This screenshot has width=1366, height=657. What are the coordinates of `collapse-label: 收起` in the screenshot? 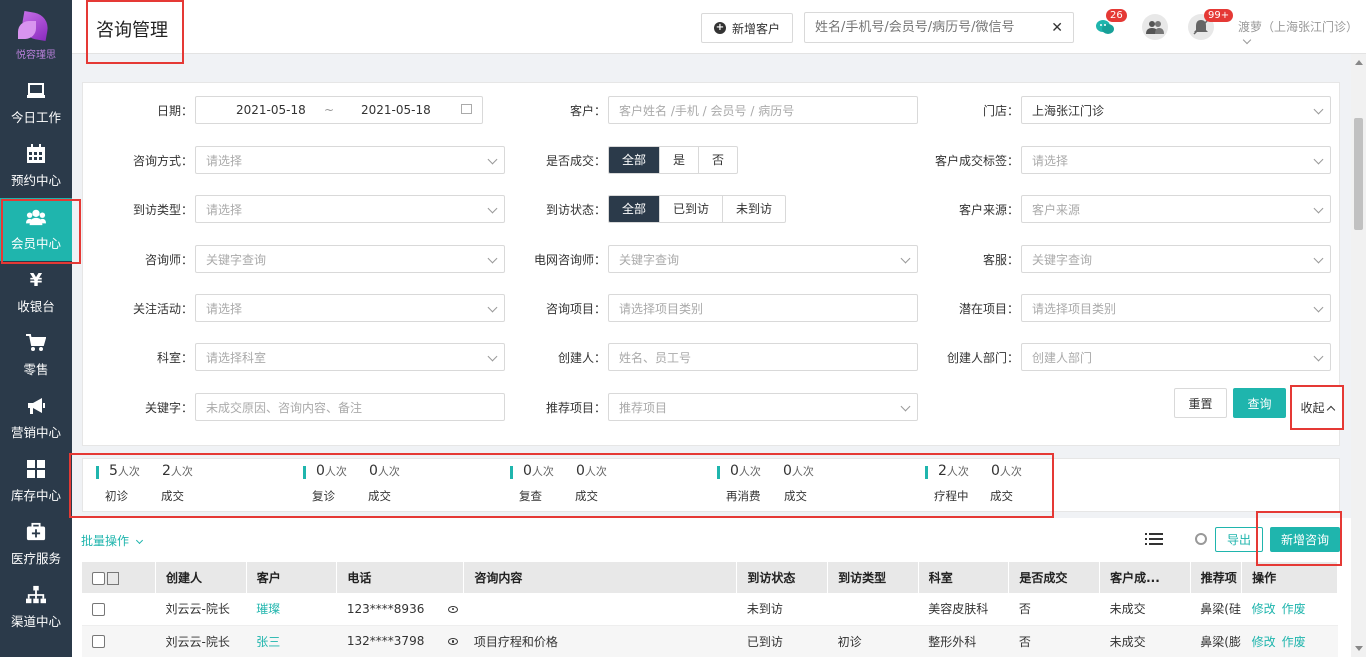 It's located at (1312, 408).